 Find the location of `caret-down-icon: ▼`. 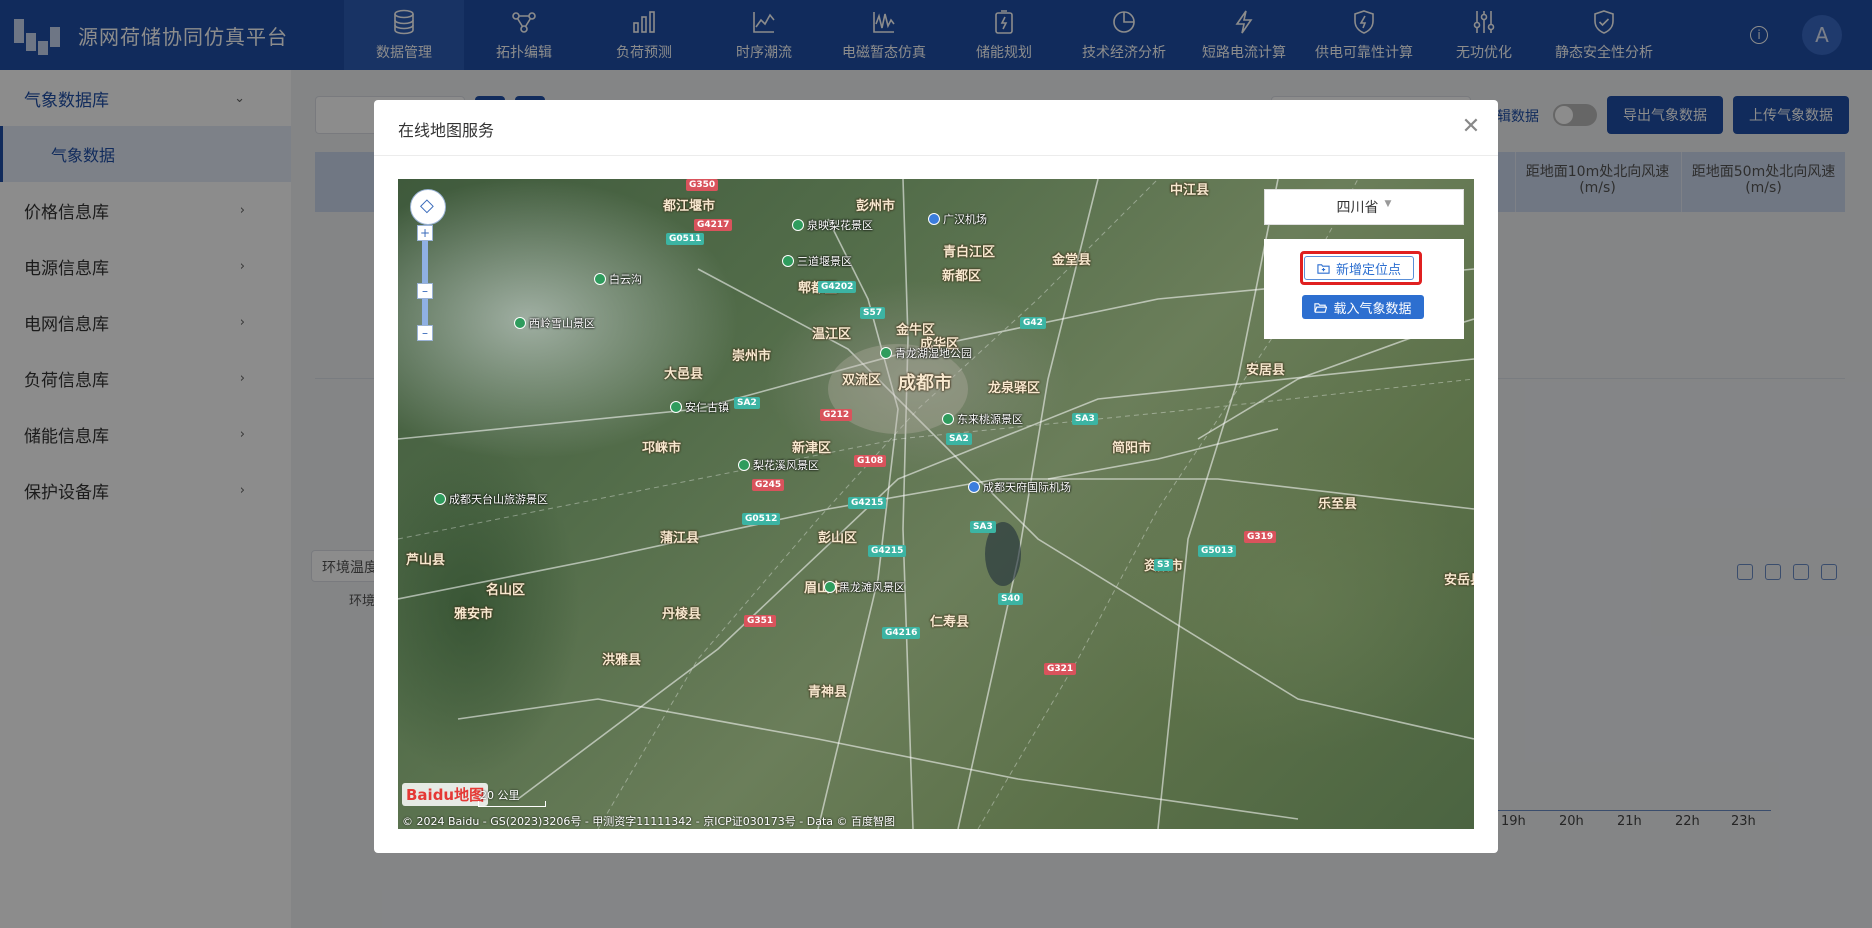

caret-down-icon: ▼ is located at coordinates (1388, 204).